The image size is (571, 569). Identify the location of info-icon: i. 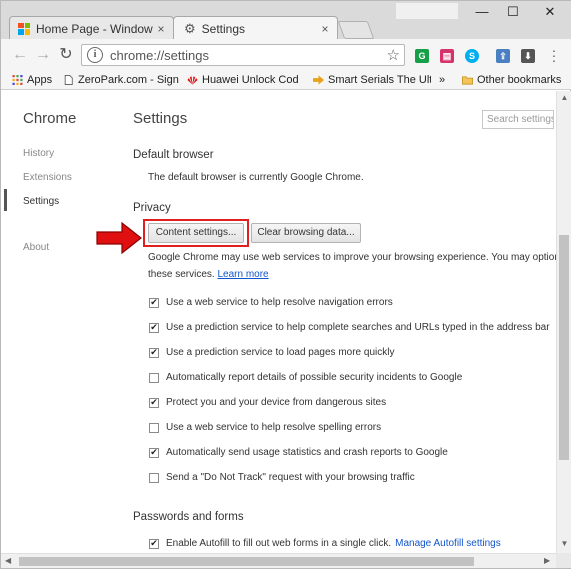
(95, 55).